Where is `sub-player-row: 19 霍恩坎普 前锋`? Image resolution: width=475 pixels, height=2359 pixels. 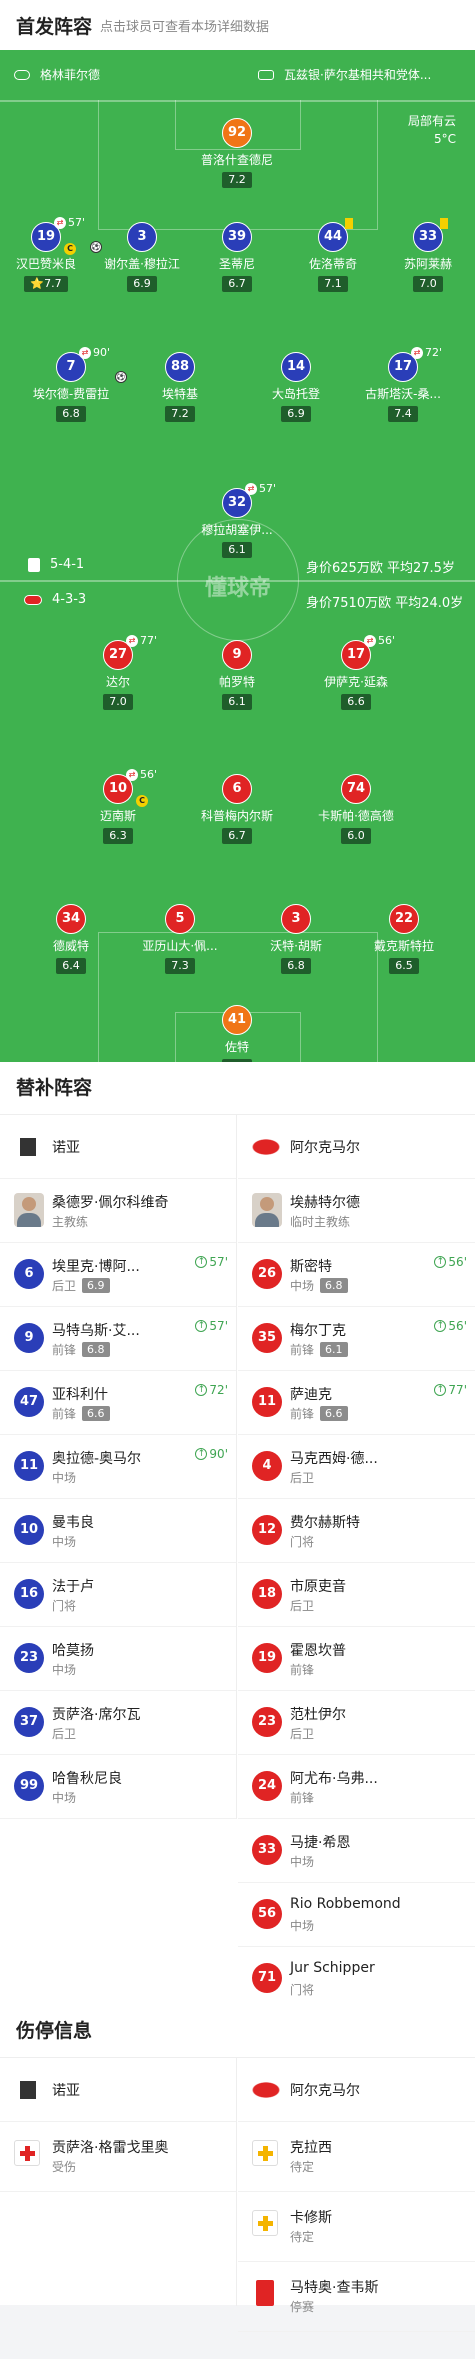
sub-player-row: 19 霍恩坎普 前锋 is located at coordinates (356, 1659).